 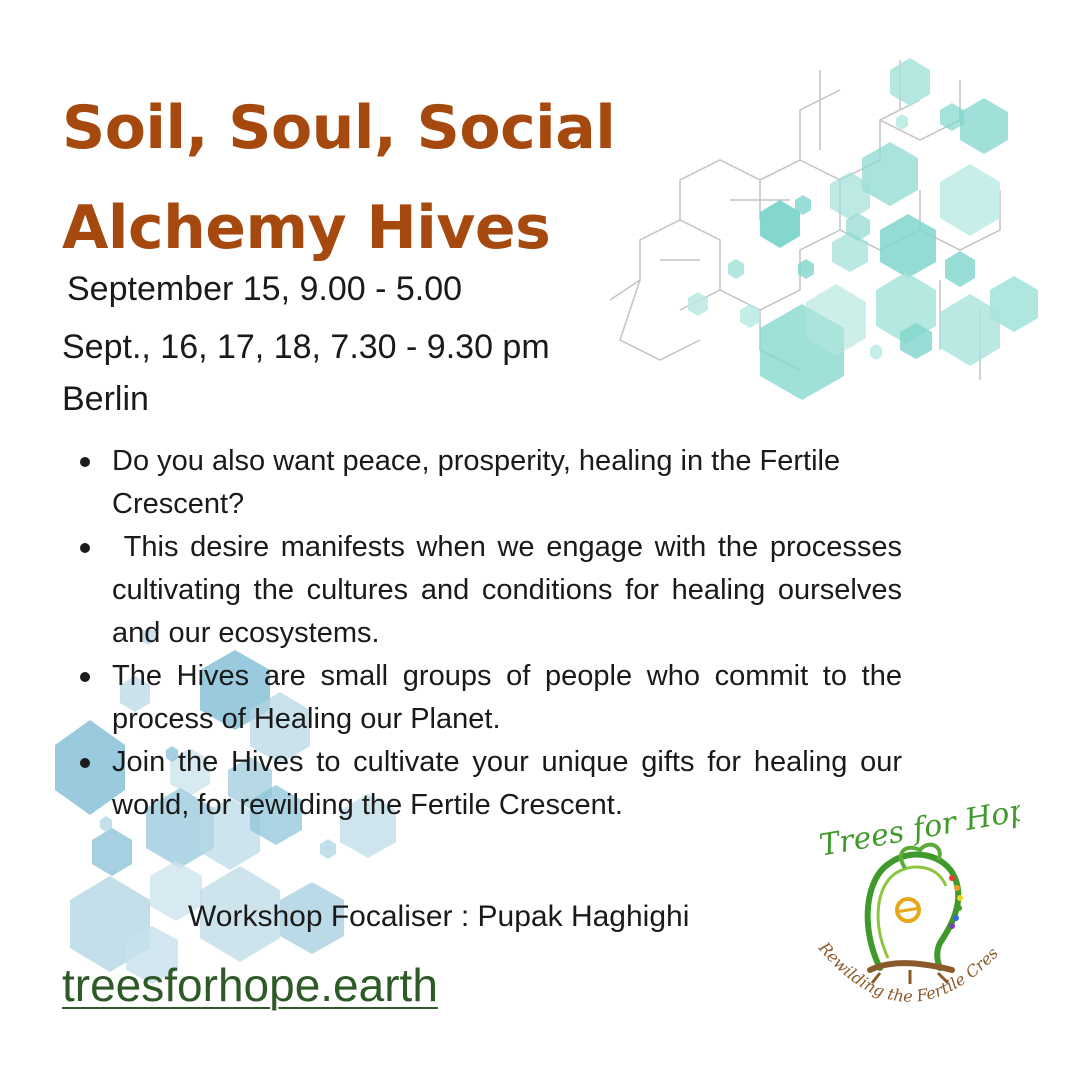 What do you see at coordinates (265, 289) in the screenshot?
I see `event-date-1: September 15, 9.00 - 5.00` at bounding box center [265, 289].